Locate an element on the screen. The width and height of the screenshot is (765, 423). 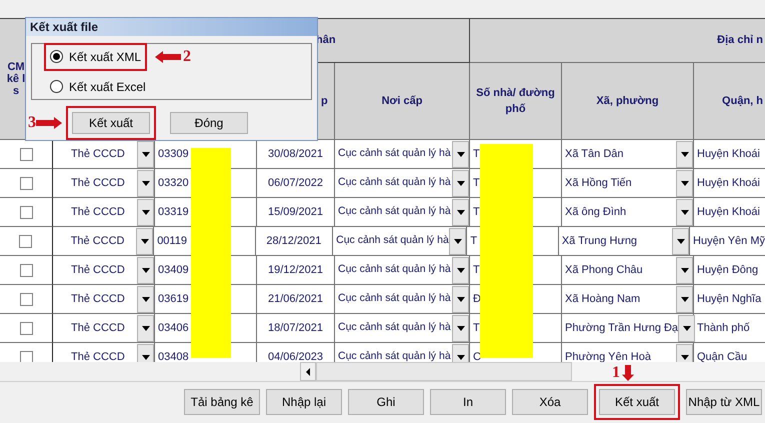
toolbar-button: Kết xuất is located at coordinates (637, 402).